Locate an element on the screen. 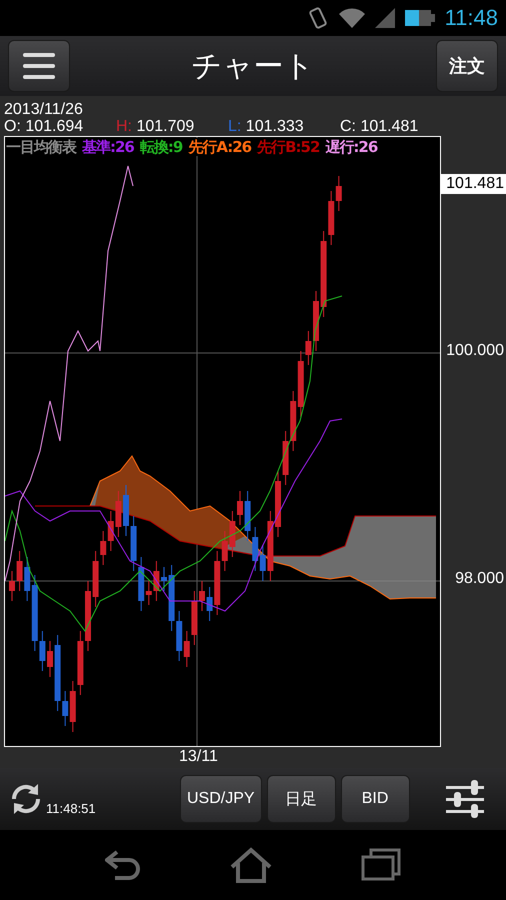 The height and width of the screenshot is (900, 506). update-time: 11:48:51 is located at coordinates (71, 808).